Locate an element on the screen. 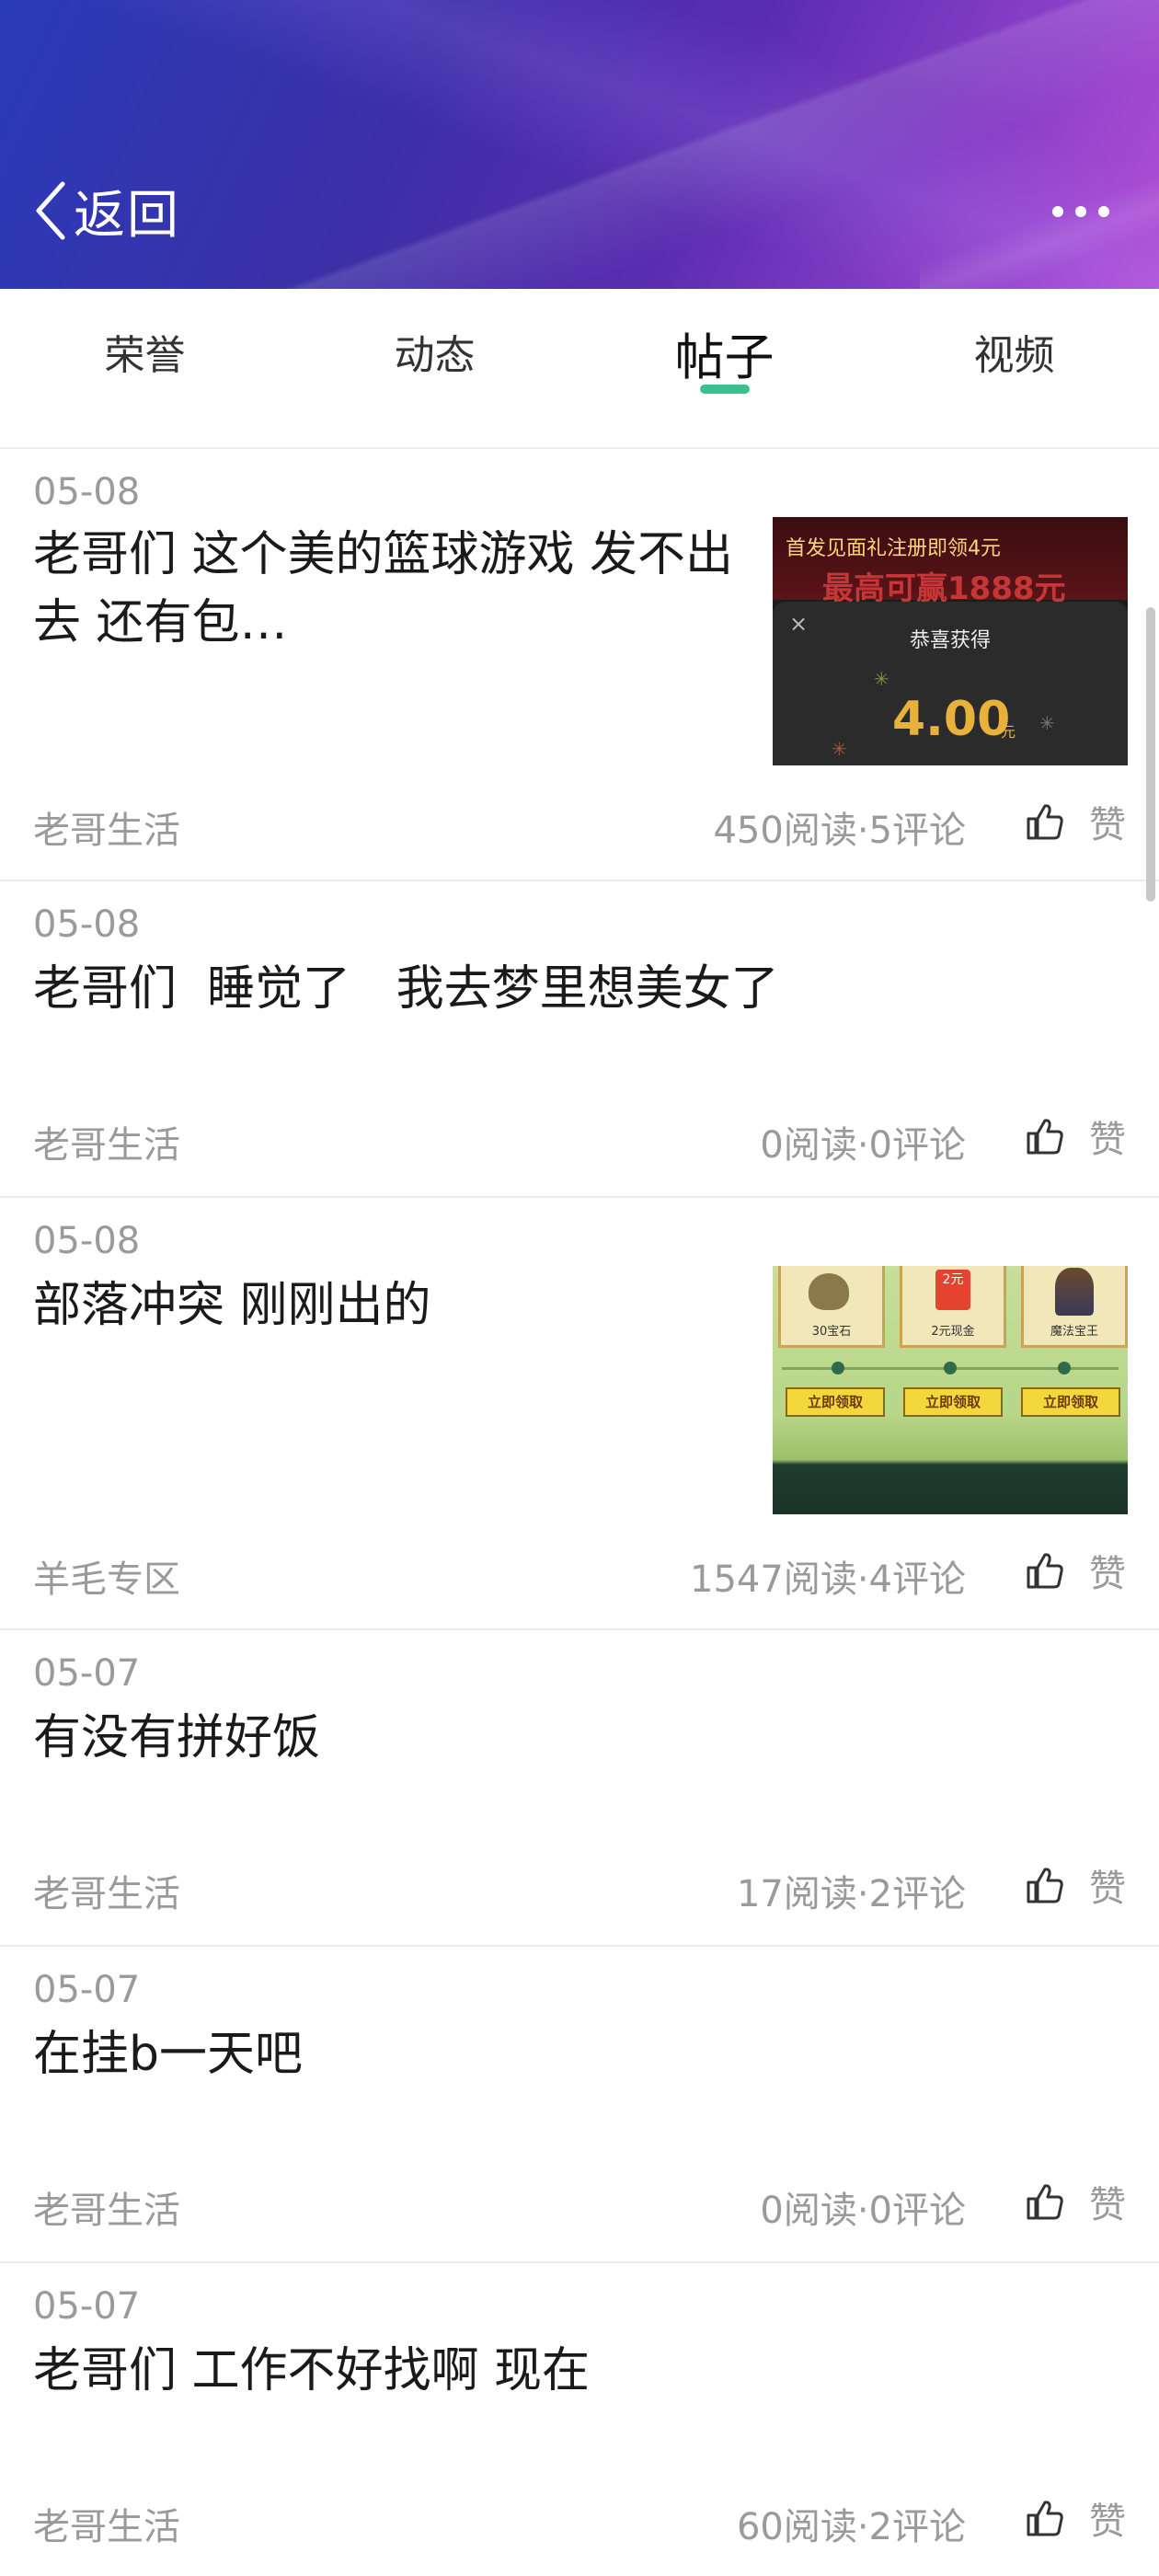  post-title: 在挂b一天吧 is located at coordinates (168, 2054).